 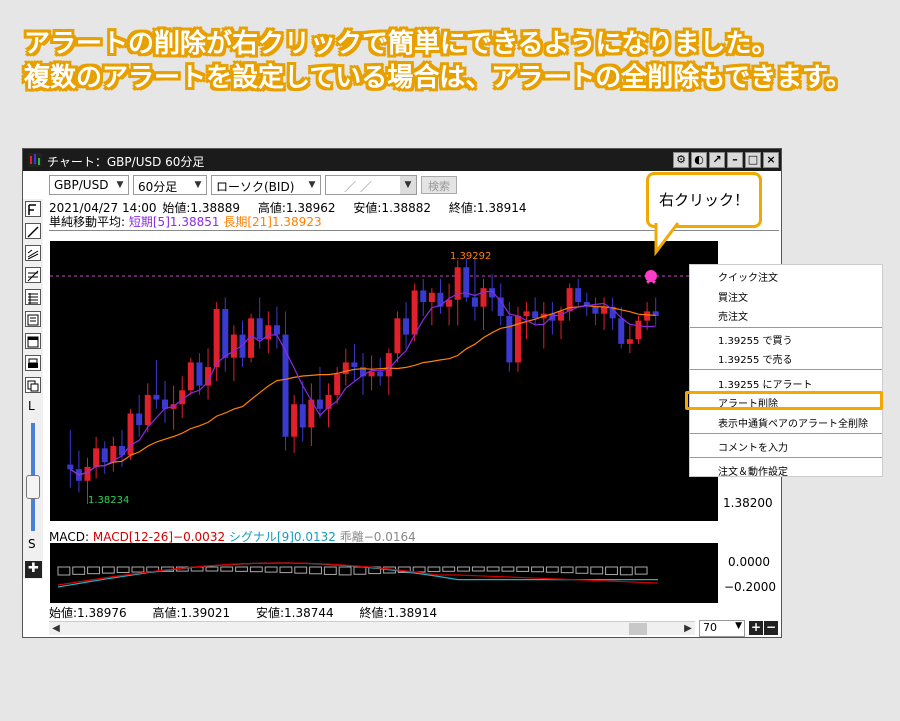 I want to click on search-button: 検索, so click(x=439, y=185).